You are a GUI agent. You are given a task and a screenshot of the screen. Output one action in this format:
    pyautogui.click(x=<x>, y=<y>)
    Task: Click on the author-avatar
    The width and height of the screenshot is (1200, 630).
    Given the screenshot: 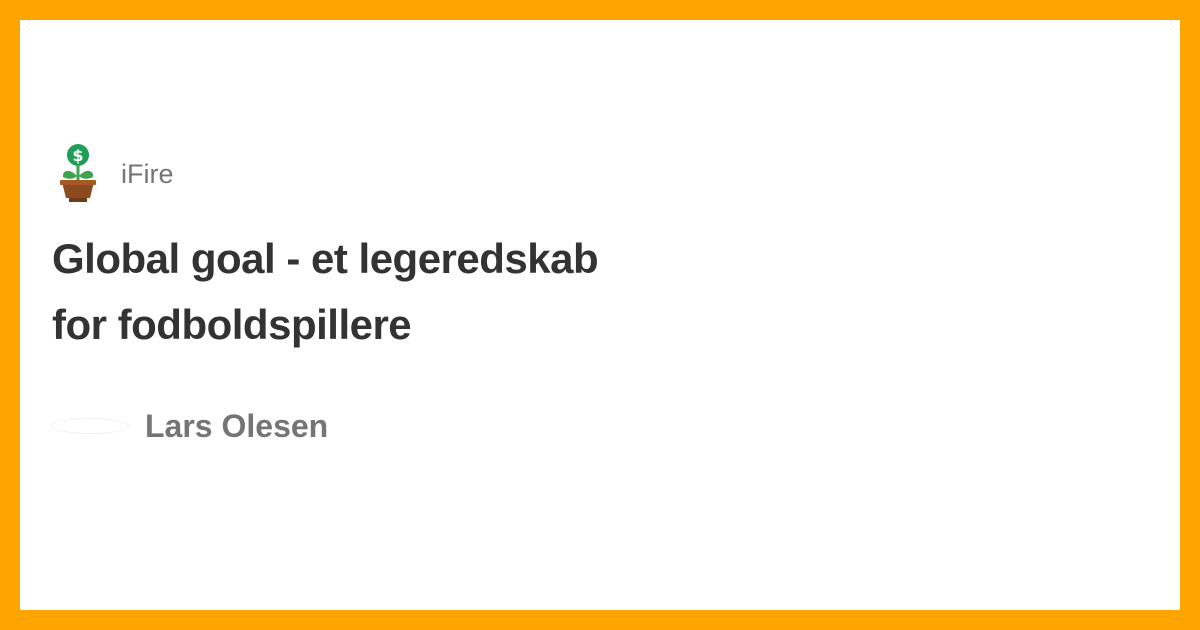 What is the action you would take?
    pyautogui.click(x=90, y=426)
    